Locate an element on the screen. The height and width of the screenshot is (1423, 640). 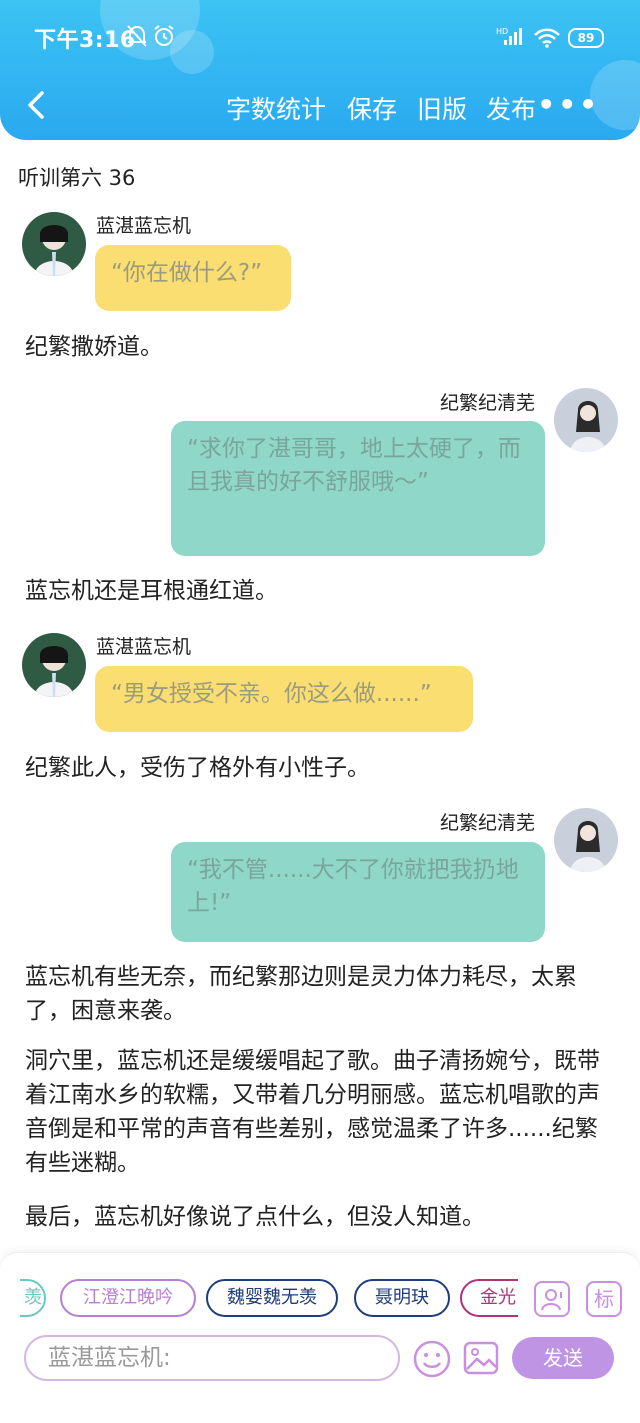
status-bar: 下午3:16 HD 89 is located at coordinates (320, 36).